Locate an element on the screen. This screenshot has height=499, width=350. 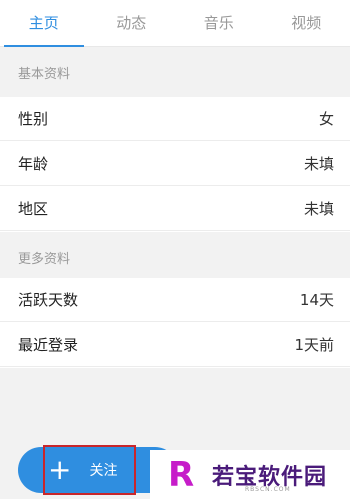
row-active-days: 活跃天数 14天 is located at coordinates (175, 300).